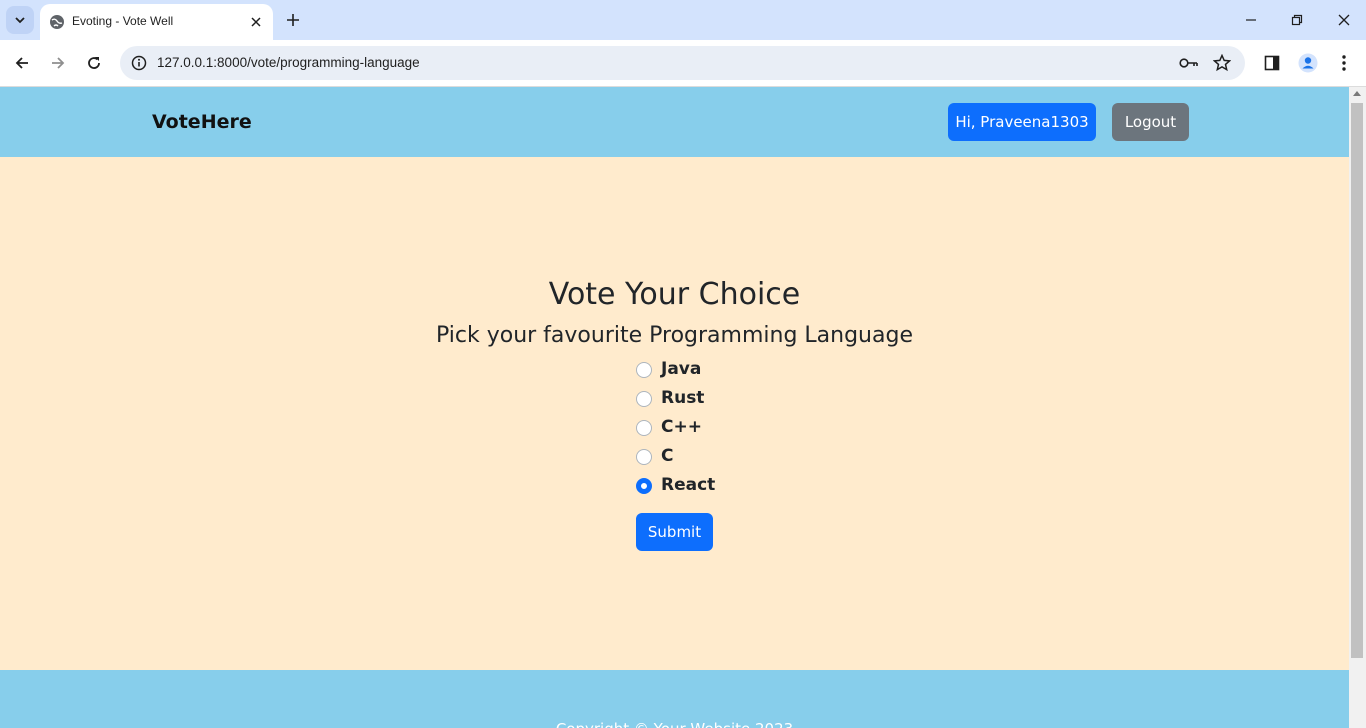 The image size is (1366, 728). I want to click on chevron-down-icon, so click(20, 20).